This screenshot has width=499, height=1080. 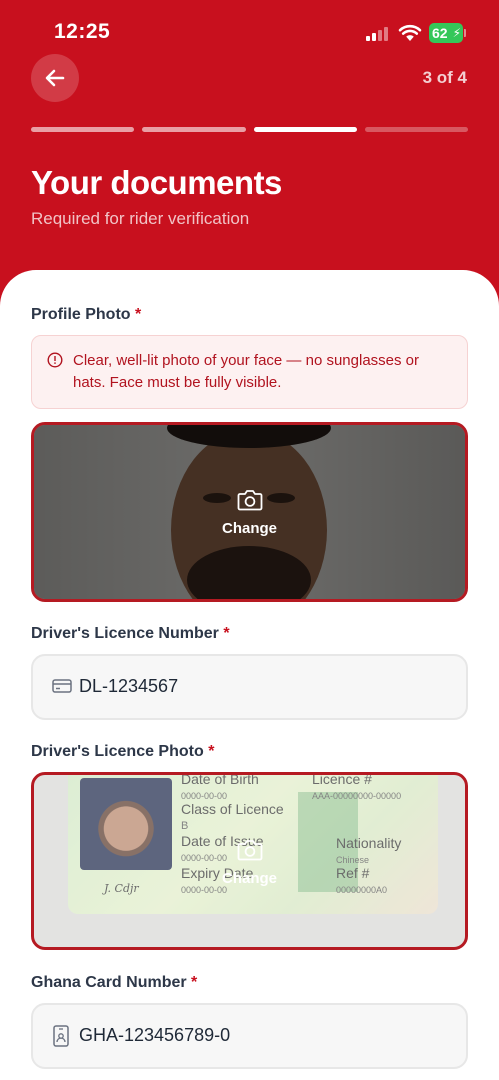 I want to click on change-profile-photo: Change, so click(x=249, y=513).